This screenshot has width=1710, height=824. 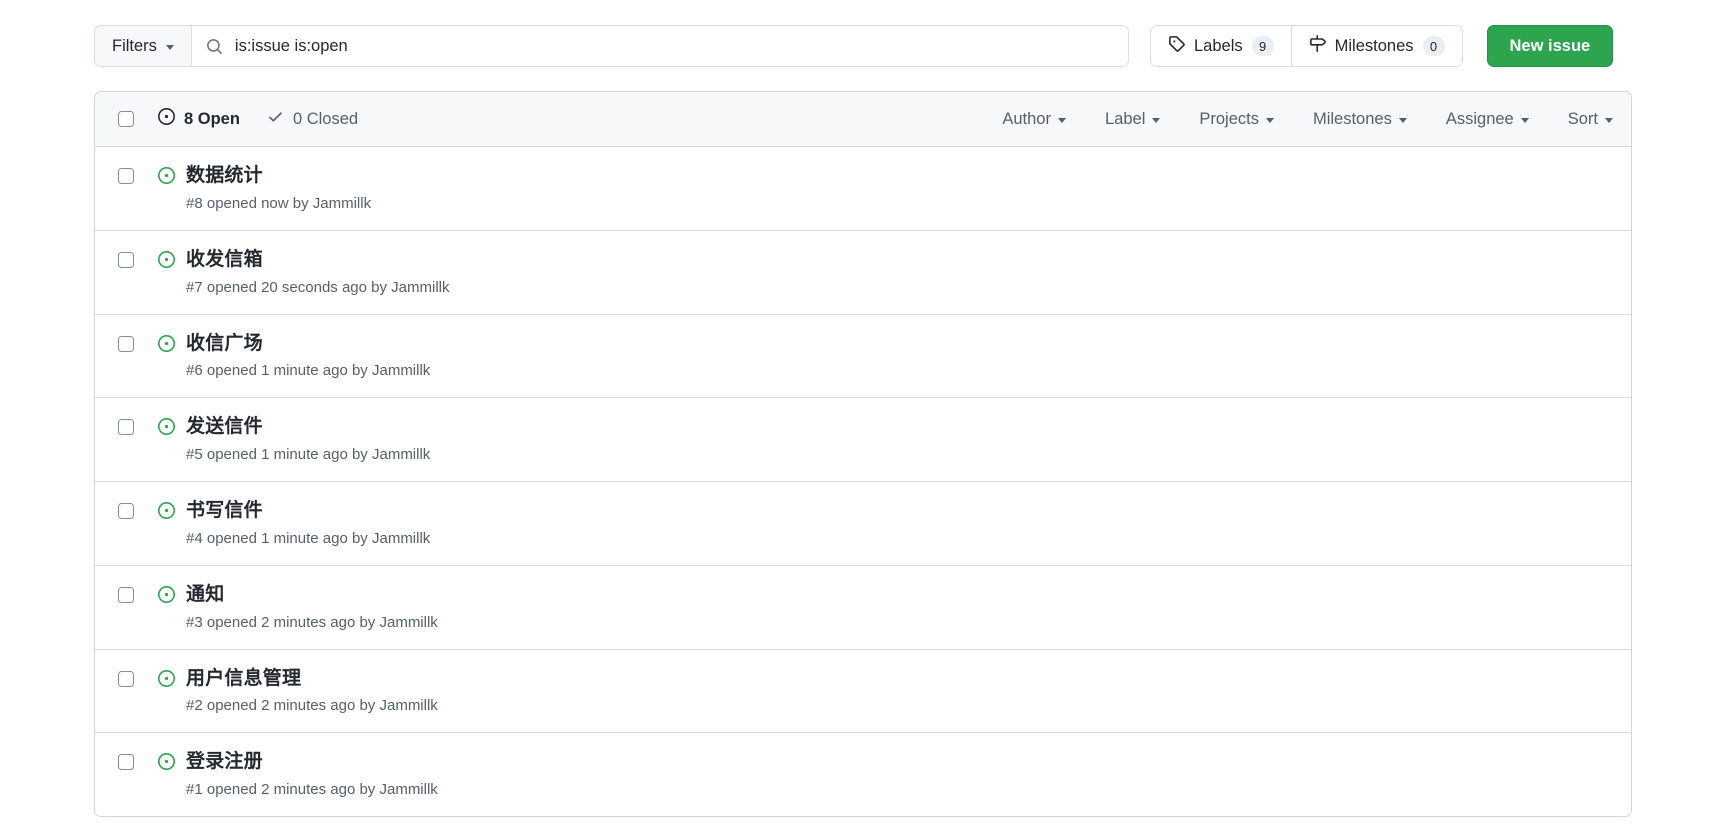 What do you see at coordinates (318, 287) in the screenshot?
I see `issue-metadata: #7 opened 20 seconds ago by Jammillk` at bounding box center [318, 287].